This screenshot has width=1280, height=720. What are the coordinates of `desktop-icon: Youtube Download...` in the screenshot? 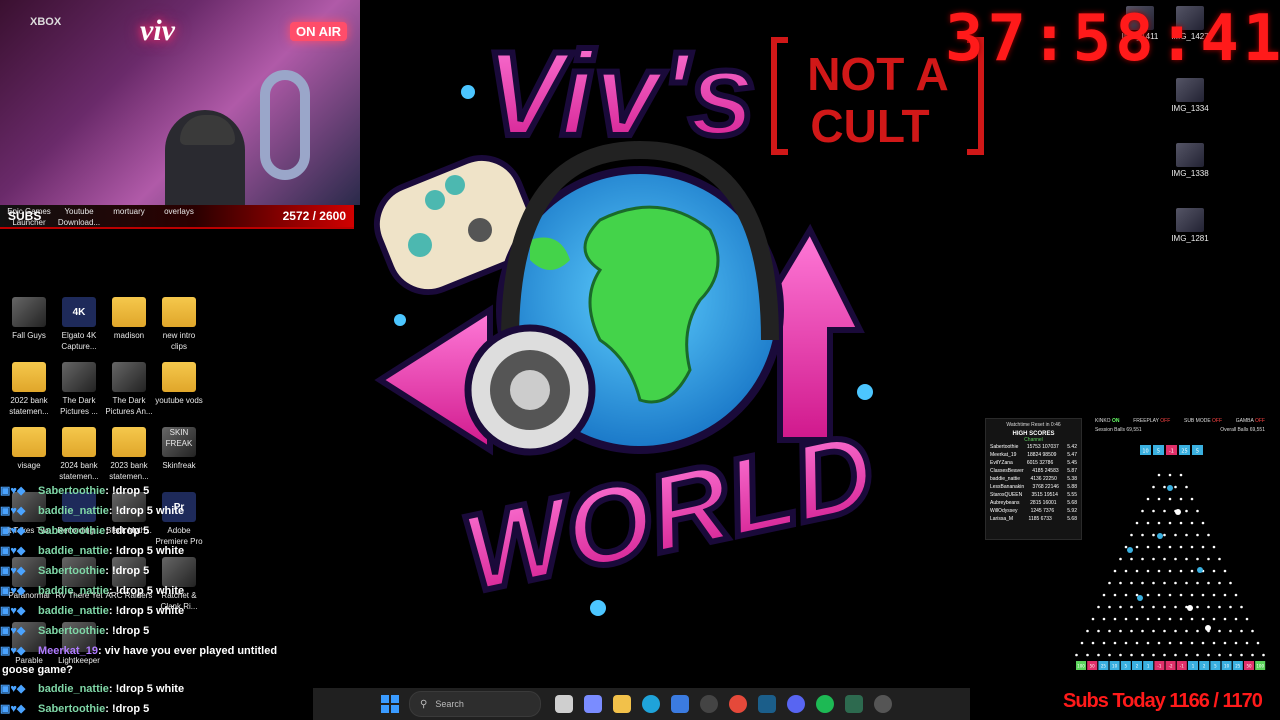 It's located at (79, 217).